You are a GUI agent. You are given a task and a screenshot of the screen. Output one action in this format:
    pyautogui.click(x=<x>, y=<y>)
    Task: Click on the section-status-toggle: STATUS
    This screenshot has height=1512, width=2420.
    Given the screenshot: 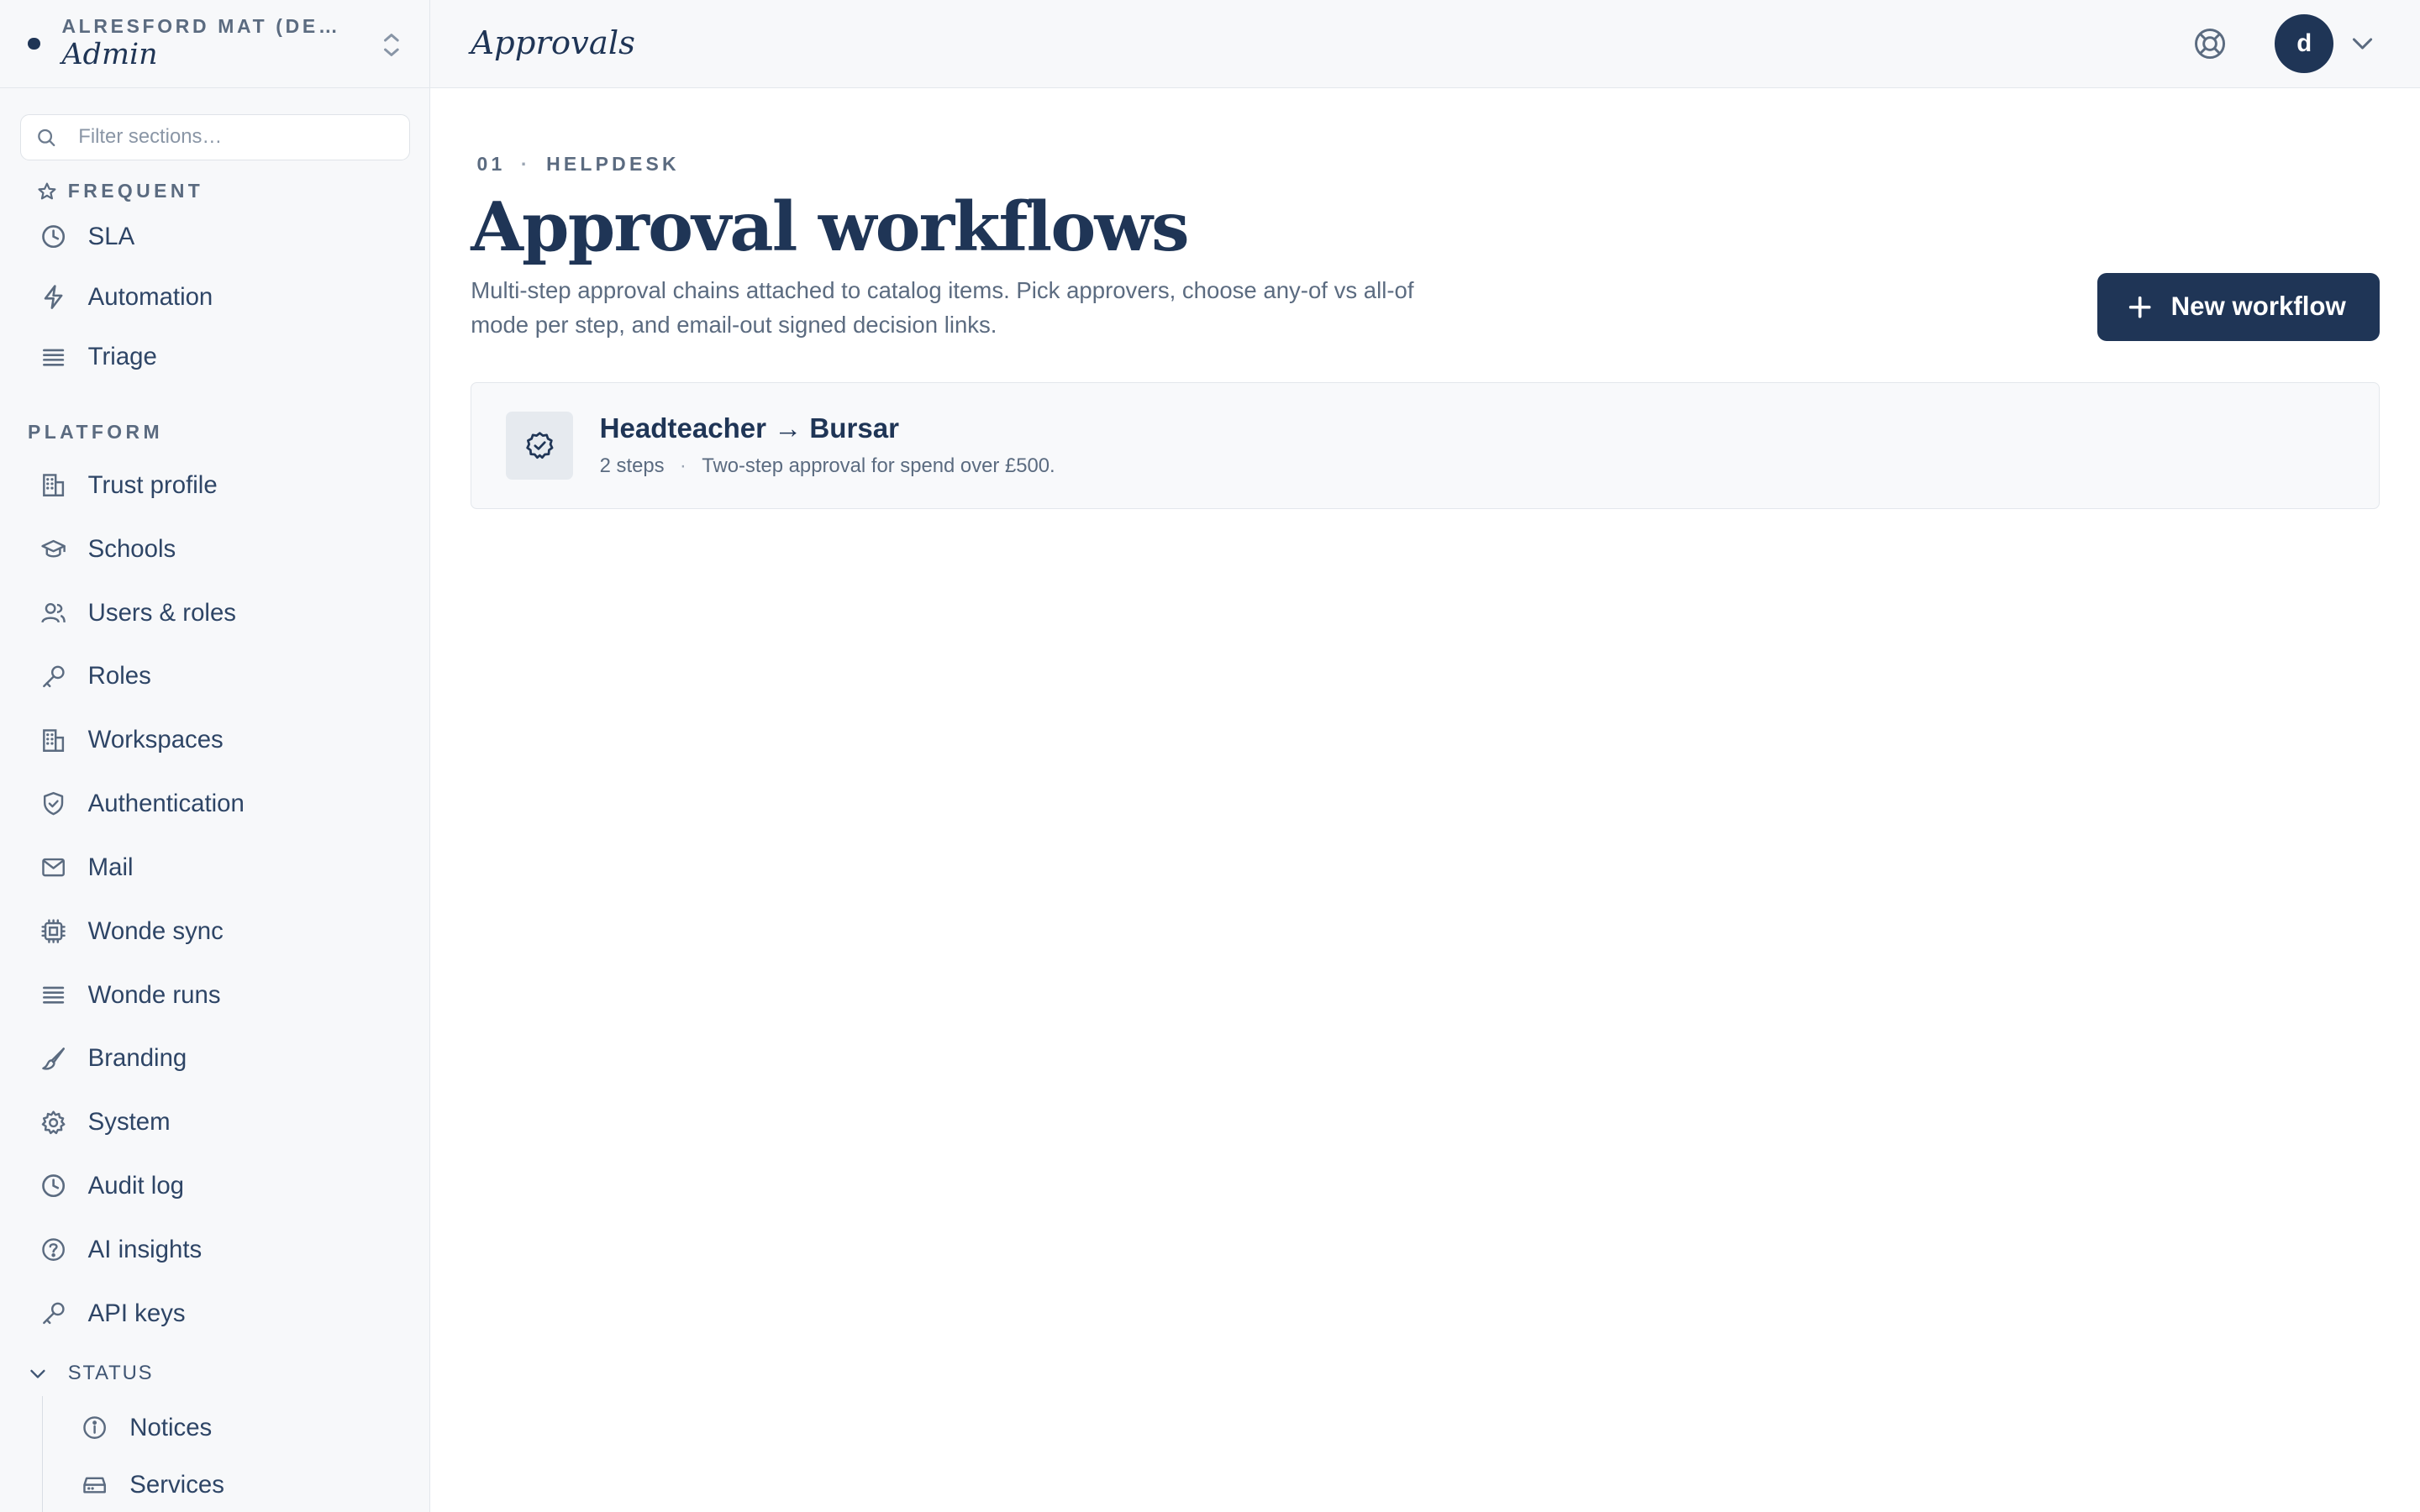 What is the action you would take?
    pyautogui.click(x=228, y=1373)
    